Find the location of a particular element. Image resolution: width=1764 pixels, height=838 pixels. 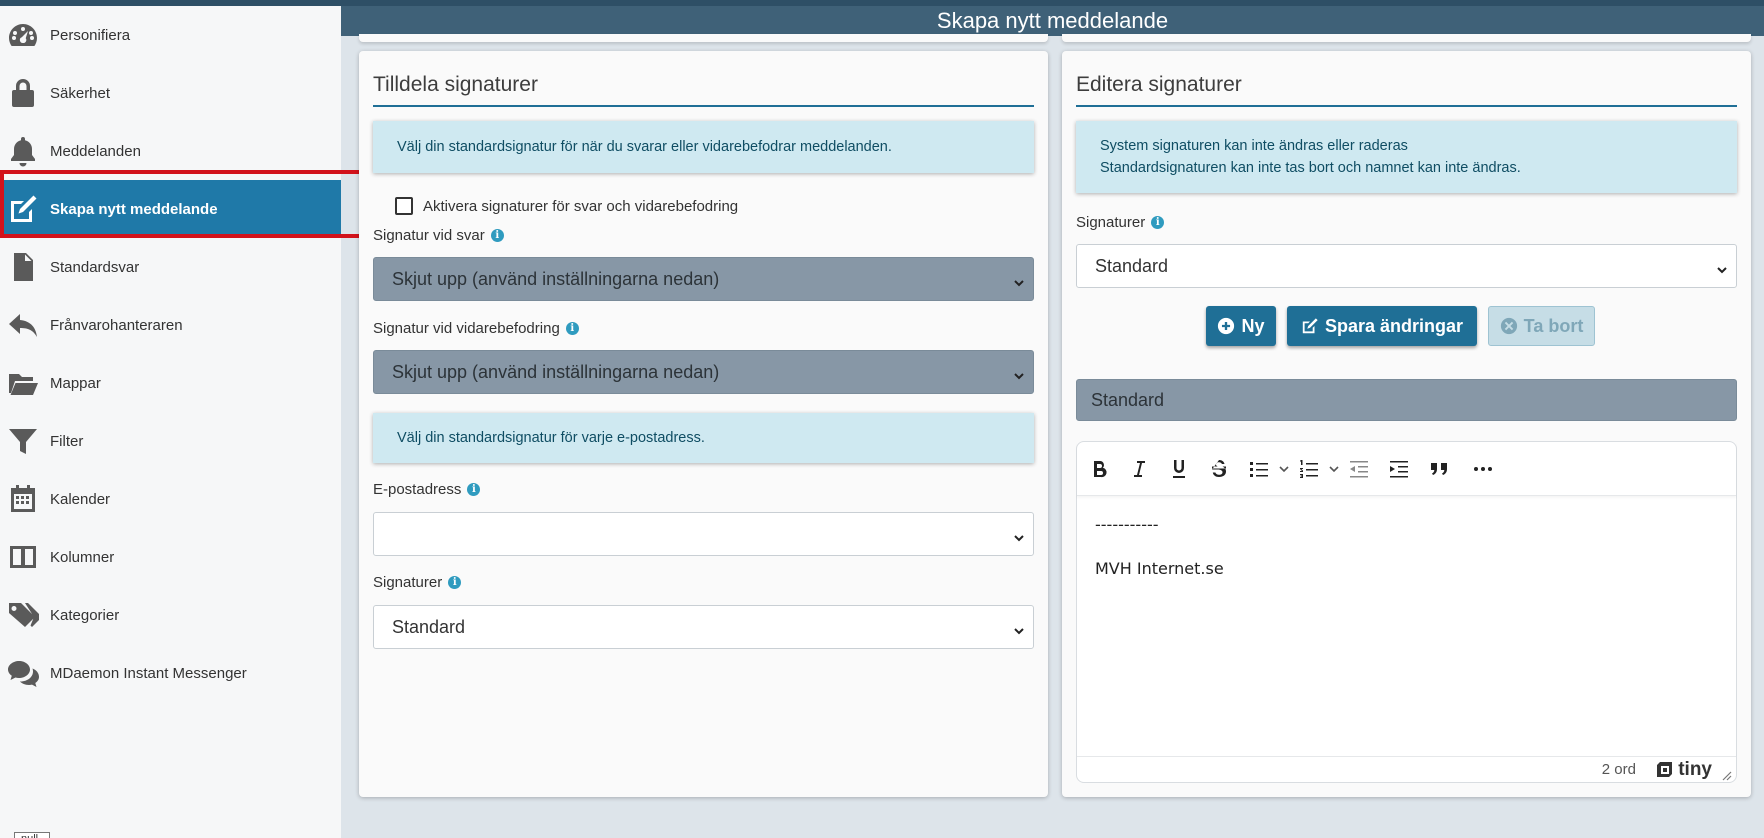

outdent-icon is located at coordinates (1359, 469).